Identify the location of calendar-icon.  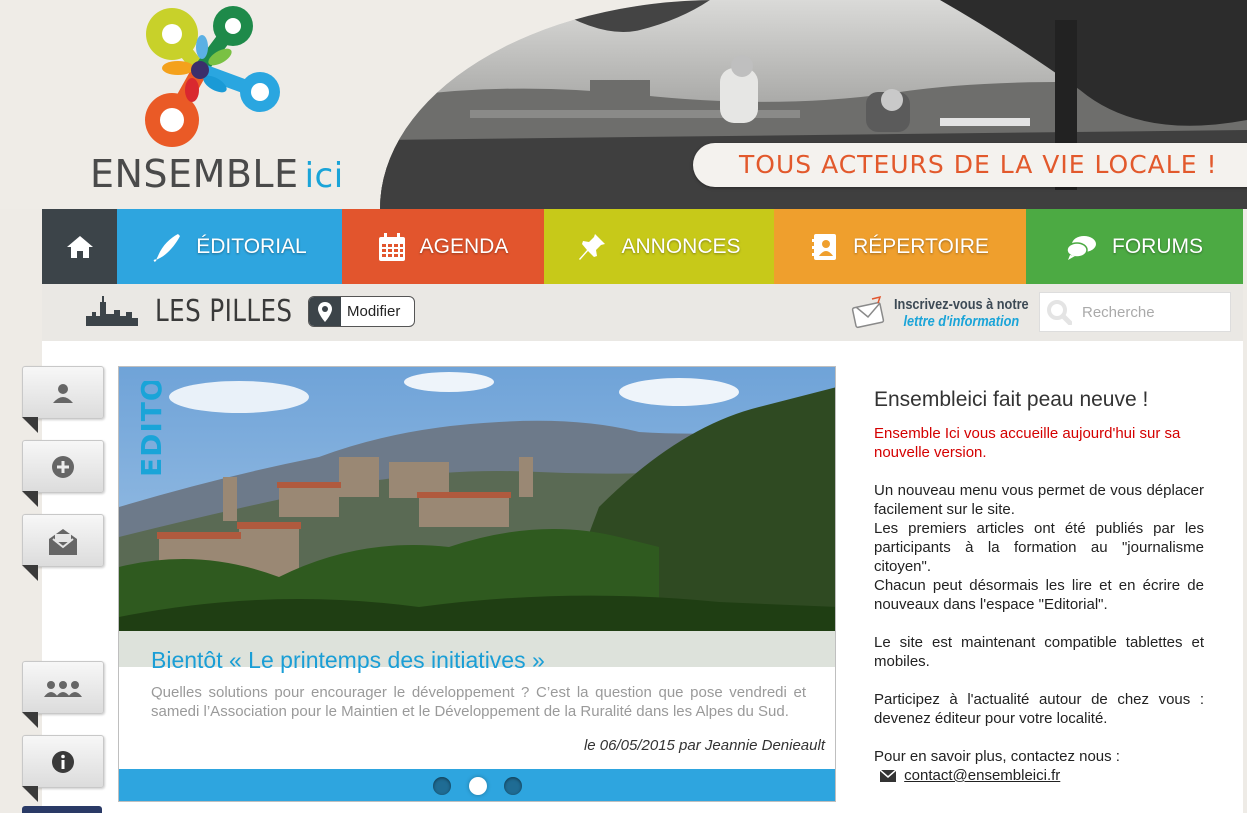
(391, 246).